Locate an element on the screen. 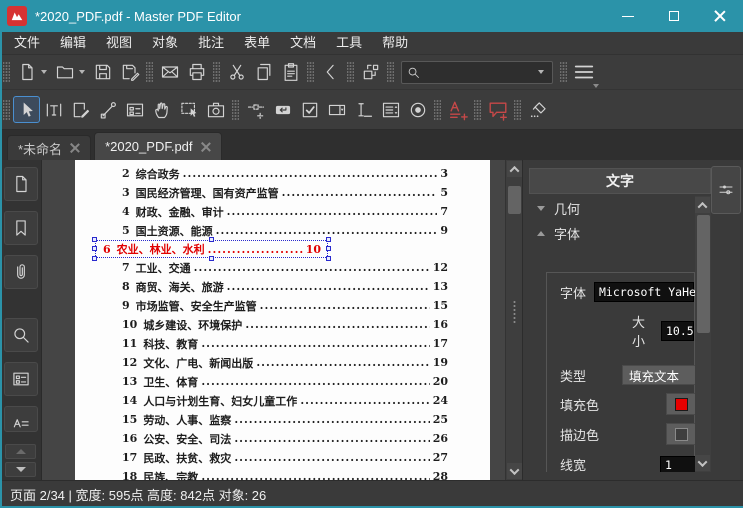 This screenshot has width=743, height=508. fill-color-swatch is located at coordinates (680, 404).